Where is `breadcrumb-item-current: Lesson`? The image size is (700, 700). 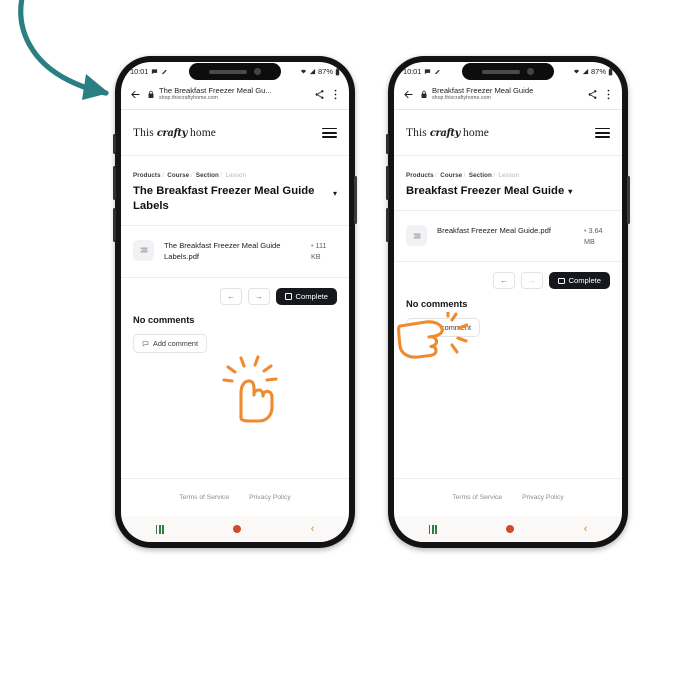 breadcrumb-item-current: Lesson is located at coordinates (509, 176).